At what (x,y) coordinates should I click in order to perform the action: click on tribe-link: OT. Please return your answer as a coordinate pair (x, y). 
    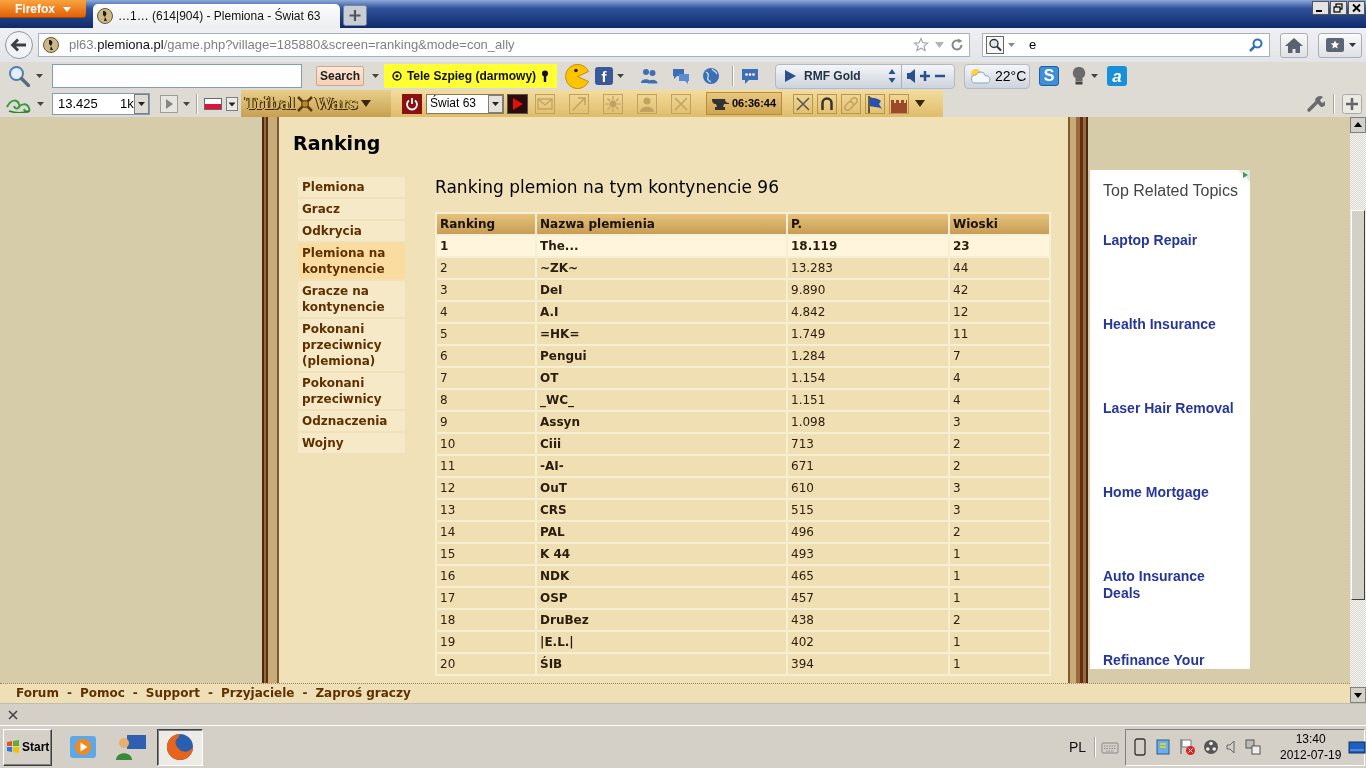
    Looking at the image, I should click on (549, 378).